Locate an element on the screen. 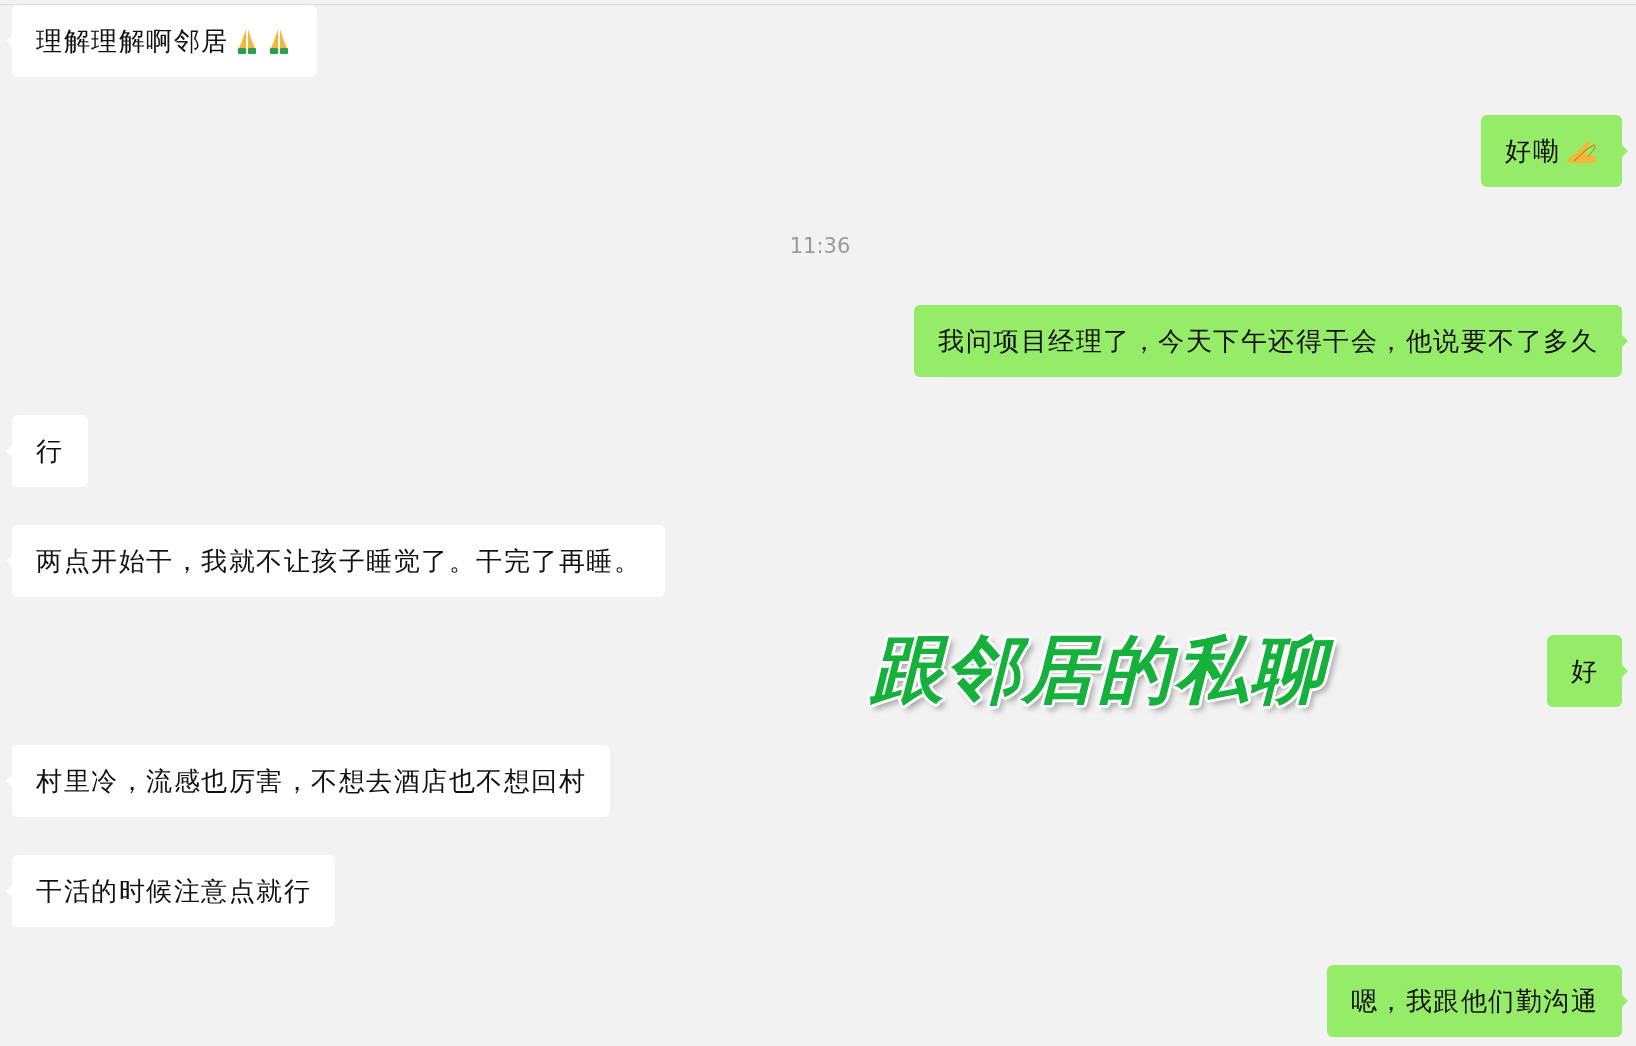 Image resolution: width=1636 pixels, height=1046 pixels. message-text: 理解理解啊邻居 is located at coordinates (132, 41).